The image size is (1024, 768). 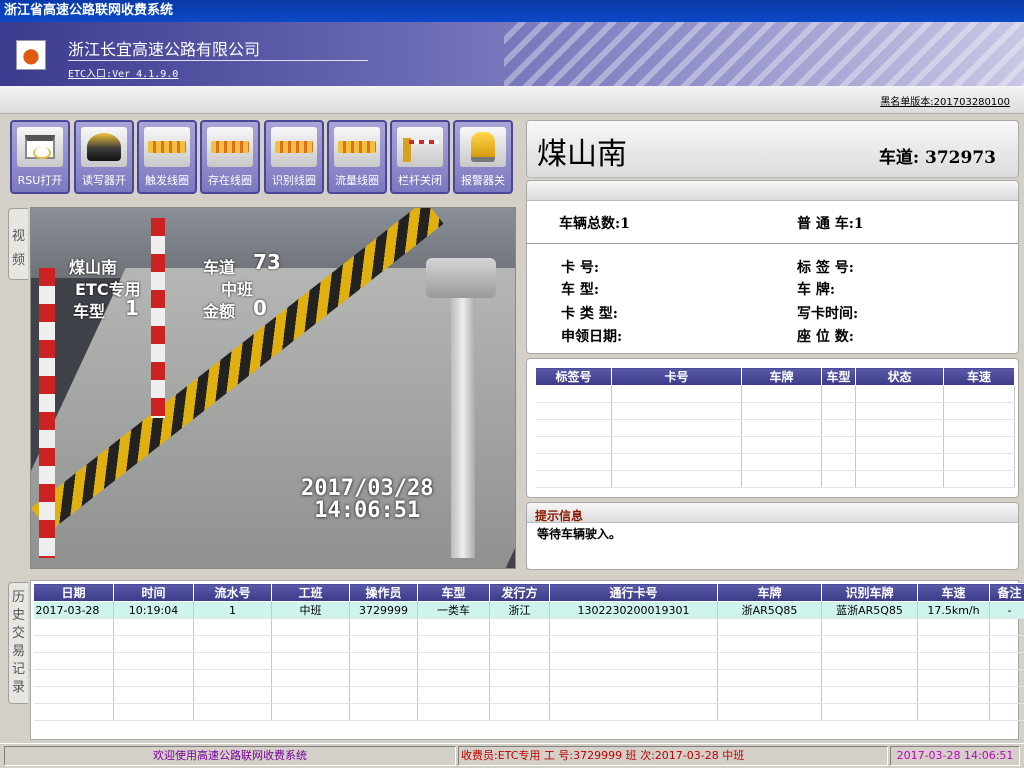 What do you see at coordinates (830, 224) in the screenshot?
I see `normal-vehicle-count: 普 通 车:1` at bounding box center [830, 224].